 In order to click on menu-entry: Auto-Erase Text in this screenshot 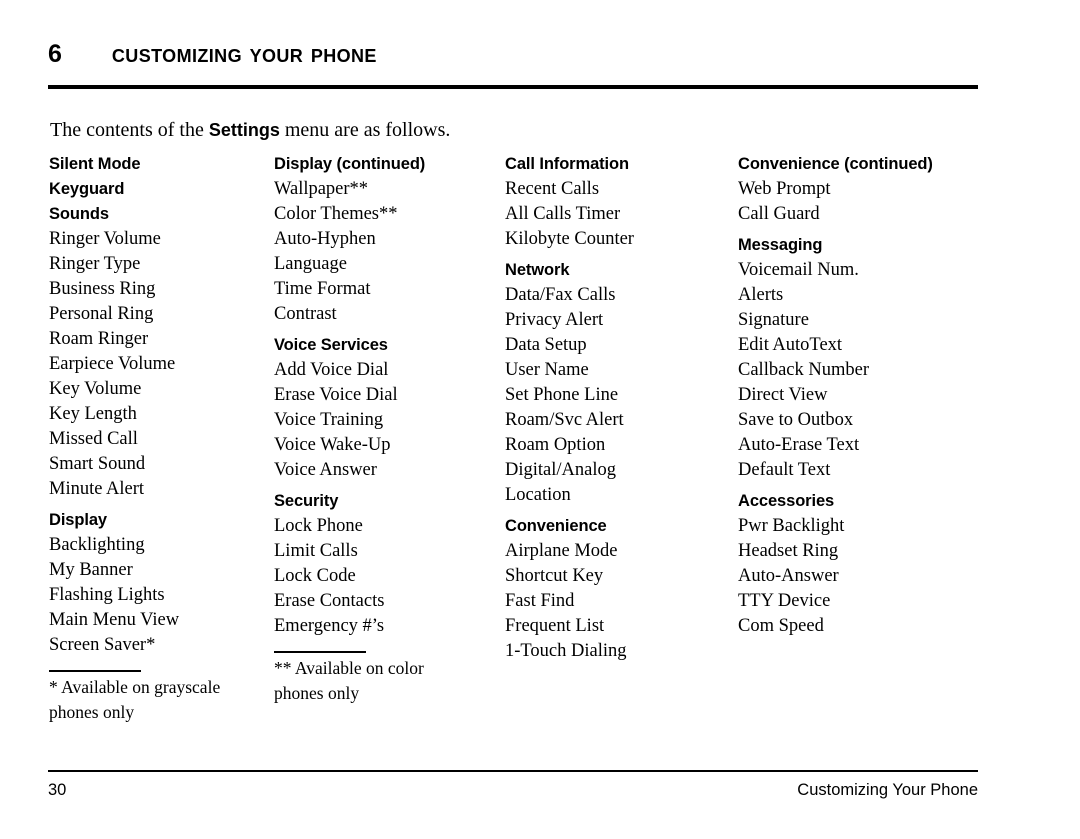, I will do `click(799, 445)`.